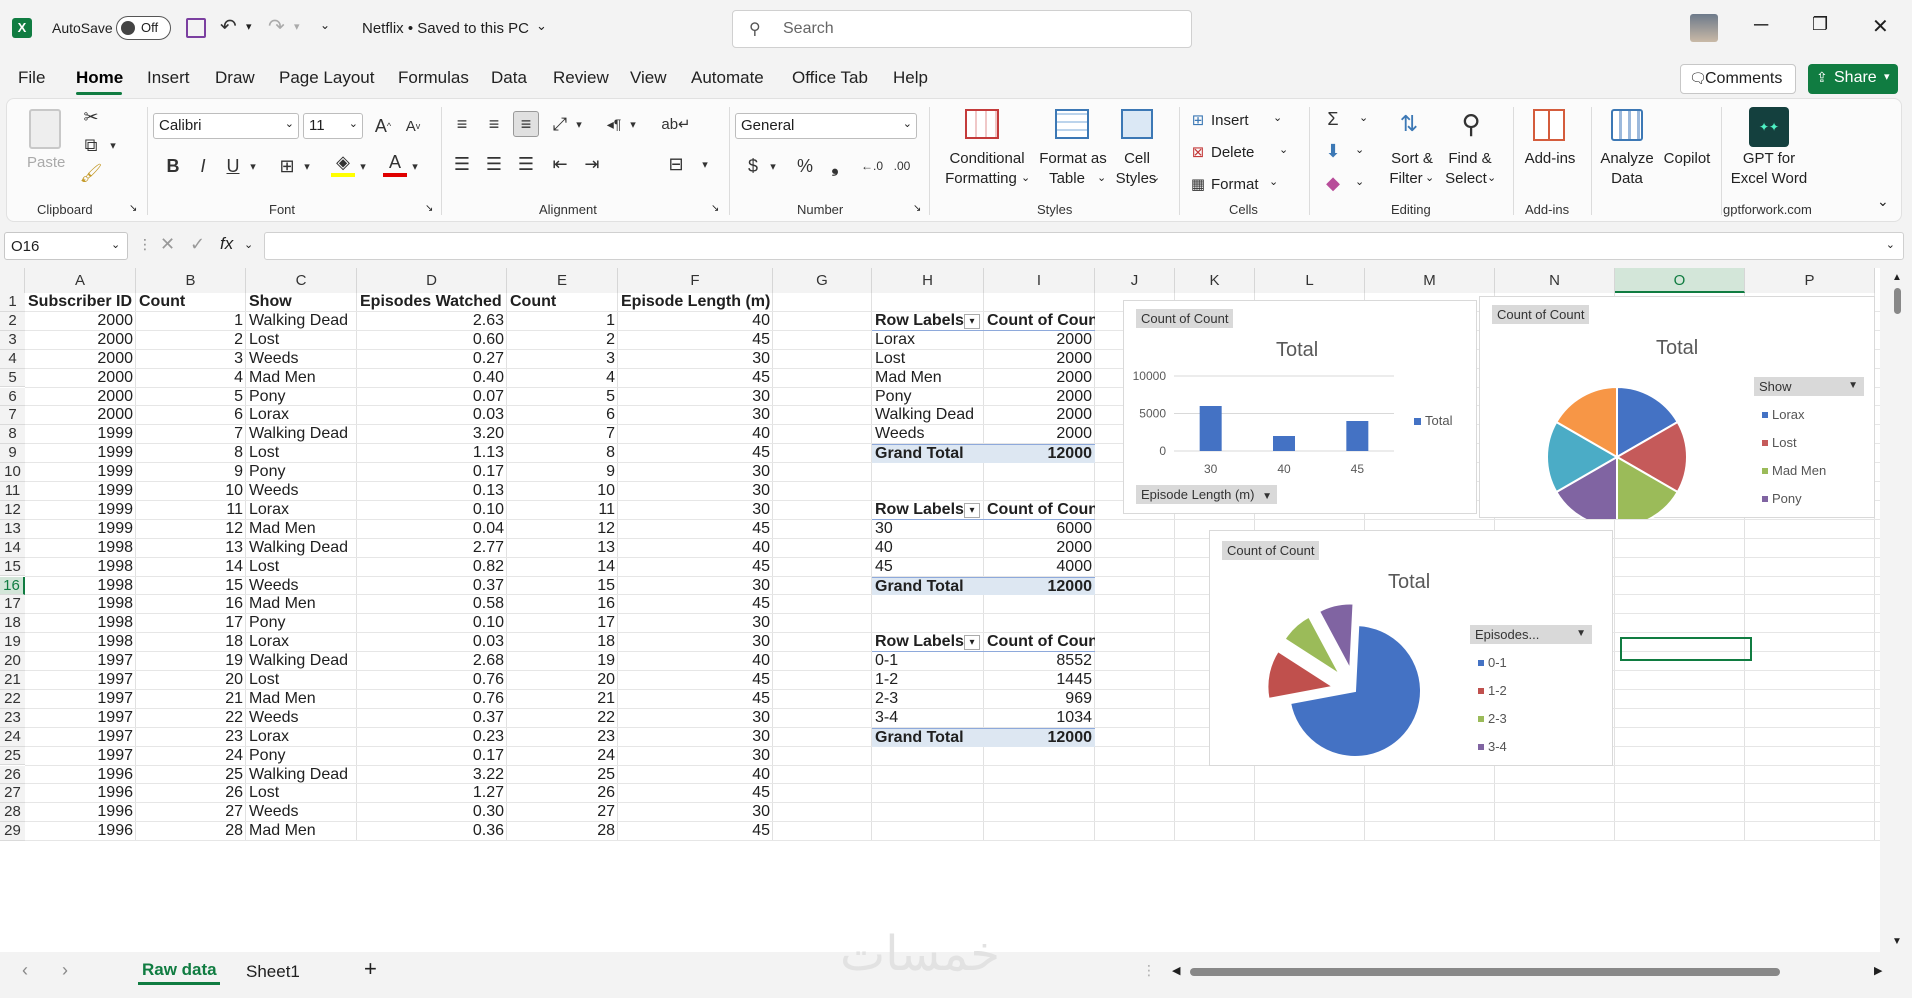 The image size is (1912, 998). Describe the element at coordinates (432, 415) in the screenshot. I see `table-cell: 0.03` at that location.